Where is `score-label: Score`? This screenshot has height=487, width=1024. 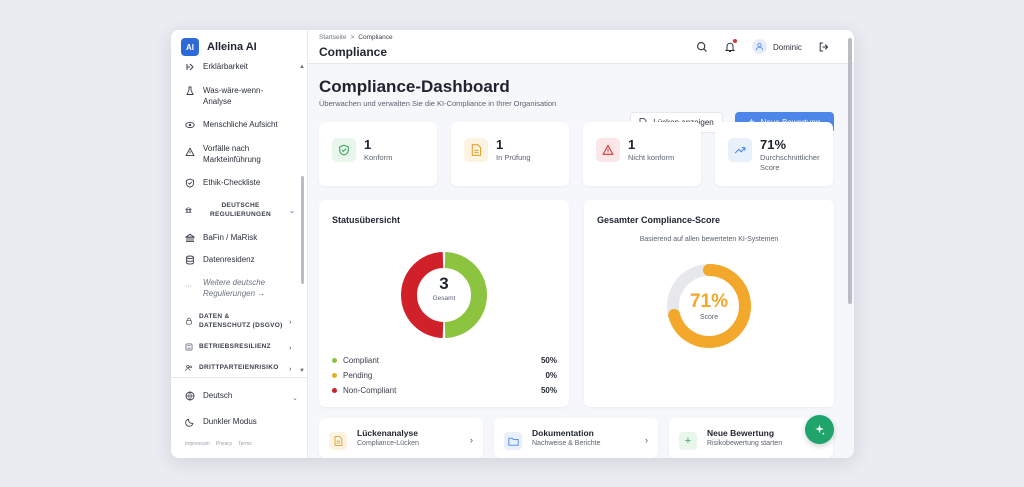 score-label: Score is located at coordinates (709, 317).